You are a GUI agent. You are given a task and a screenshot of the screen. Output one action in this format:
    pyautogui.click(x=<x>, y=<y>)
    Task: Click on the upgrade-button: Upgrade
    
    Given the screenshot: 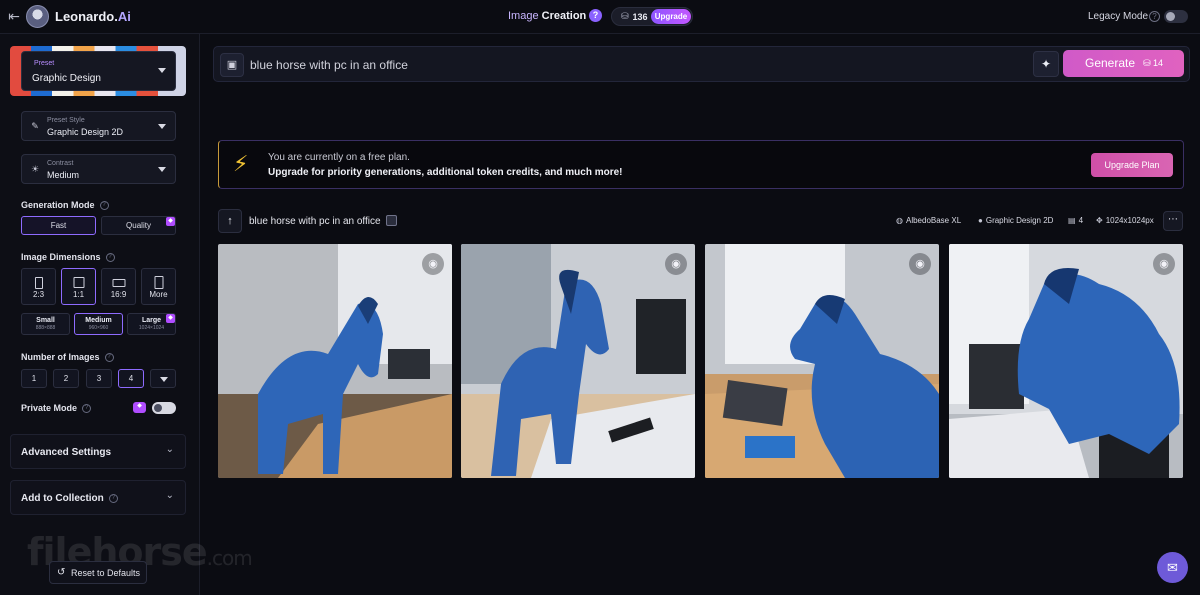 What is the action you would take?
    pyautogui.click(x=671, y=16)
    